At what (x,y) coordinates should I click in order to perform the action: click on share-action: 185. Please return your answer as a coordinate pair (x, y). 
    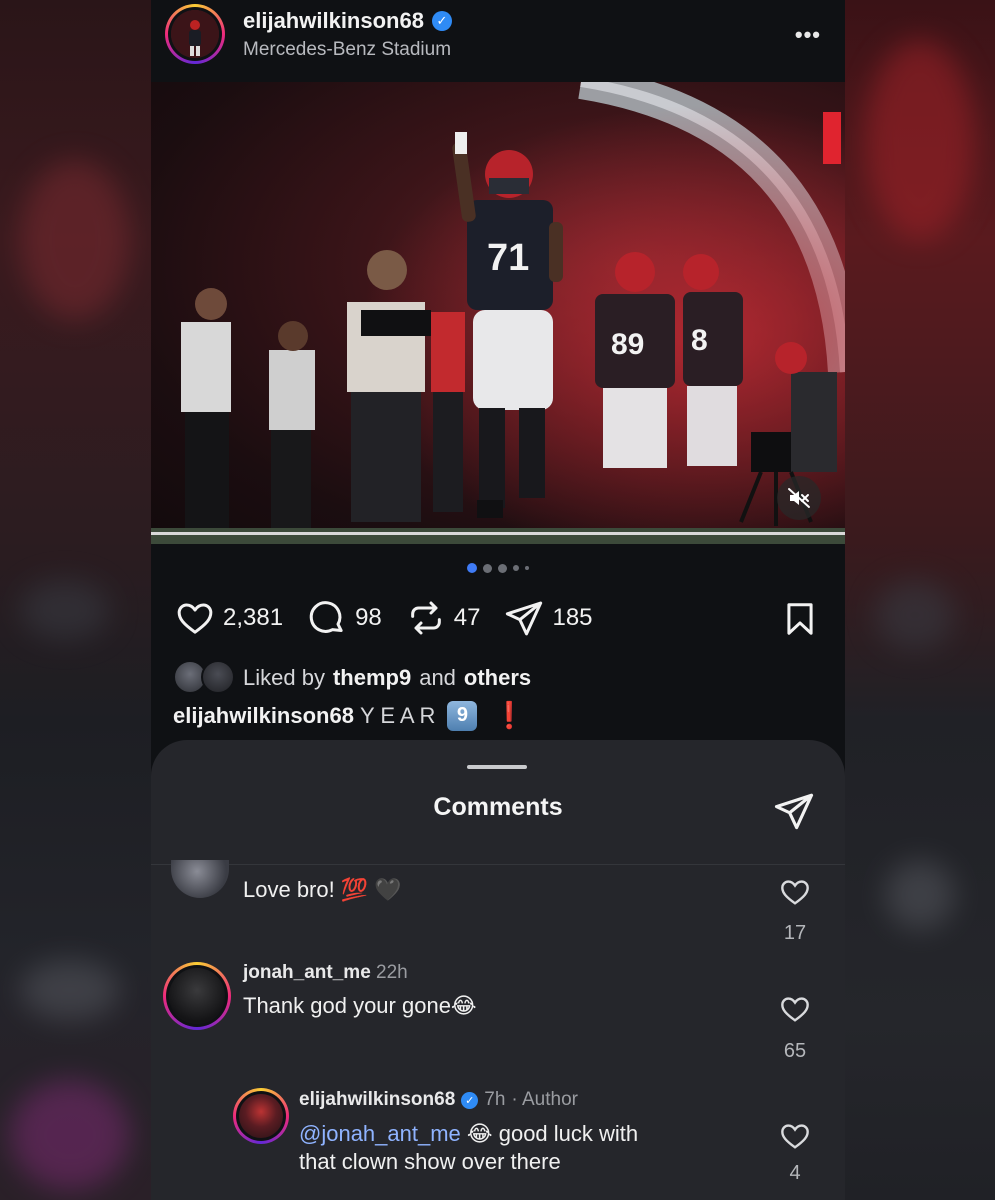
    Looking at the image, I should click on (548, 618).